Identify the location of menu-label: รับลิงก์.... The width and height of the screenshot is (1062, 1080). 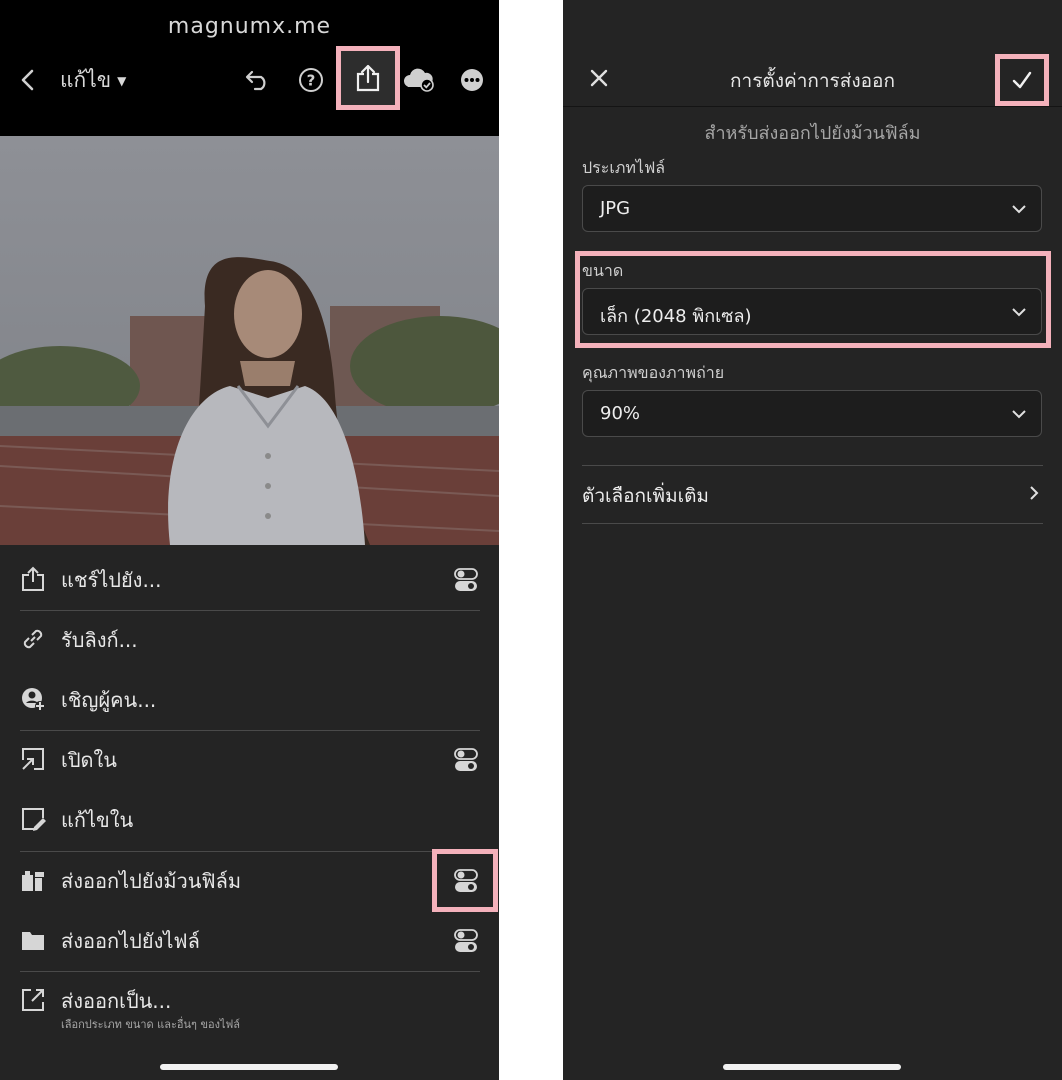
(99, 640).